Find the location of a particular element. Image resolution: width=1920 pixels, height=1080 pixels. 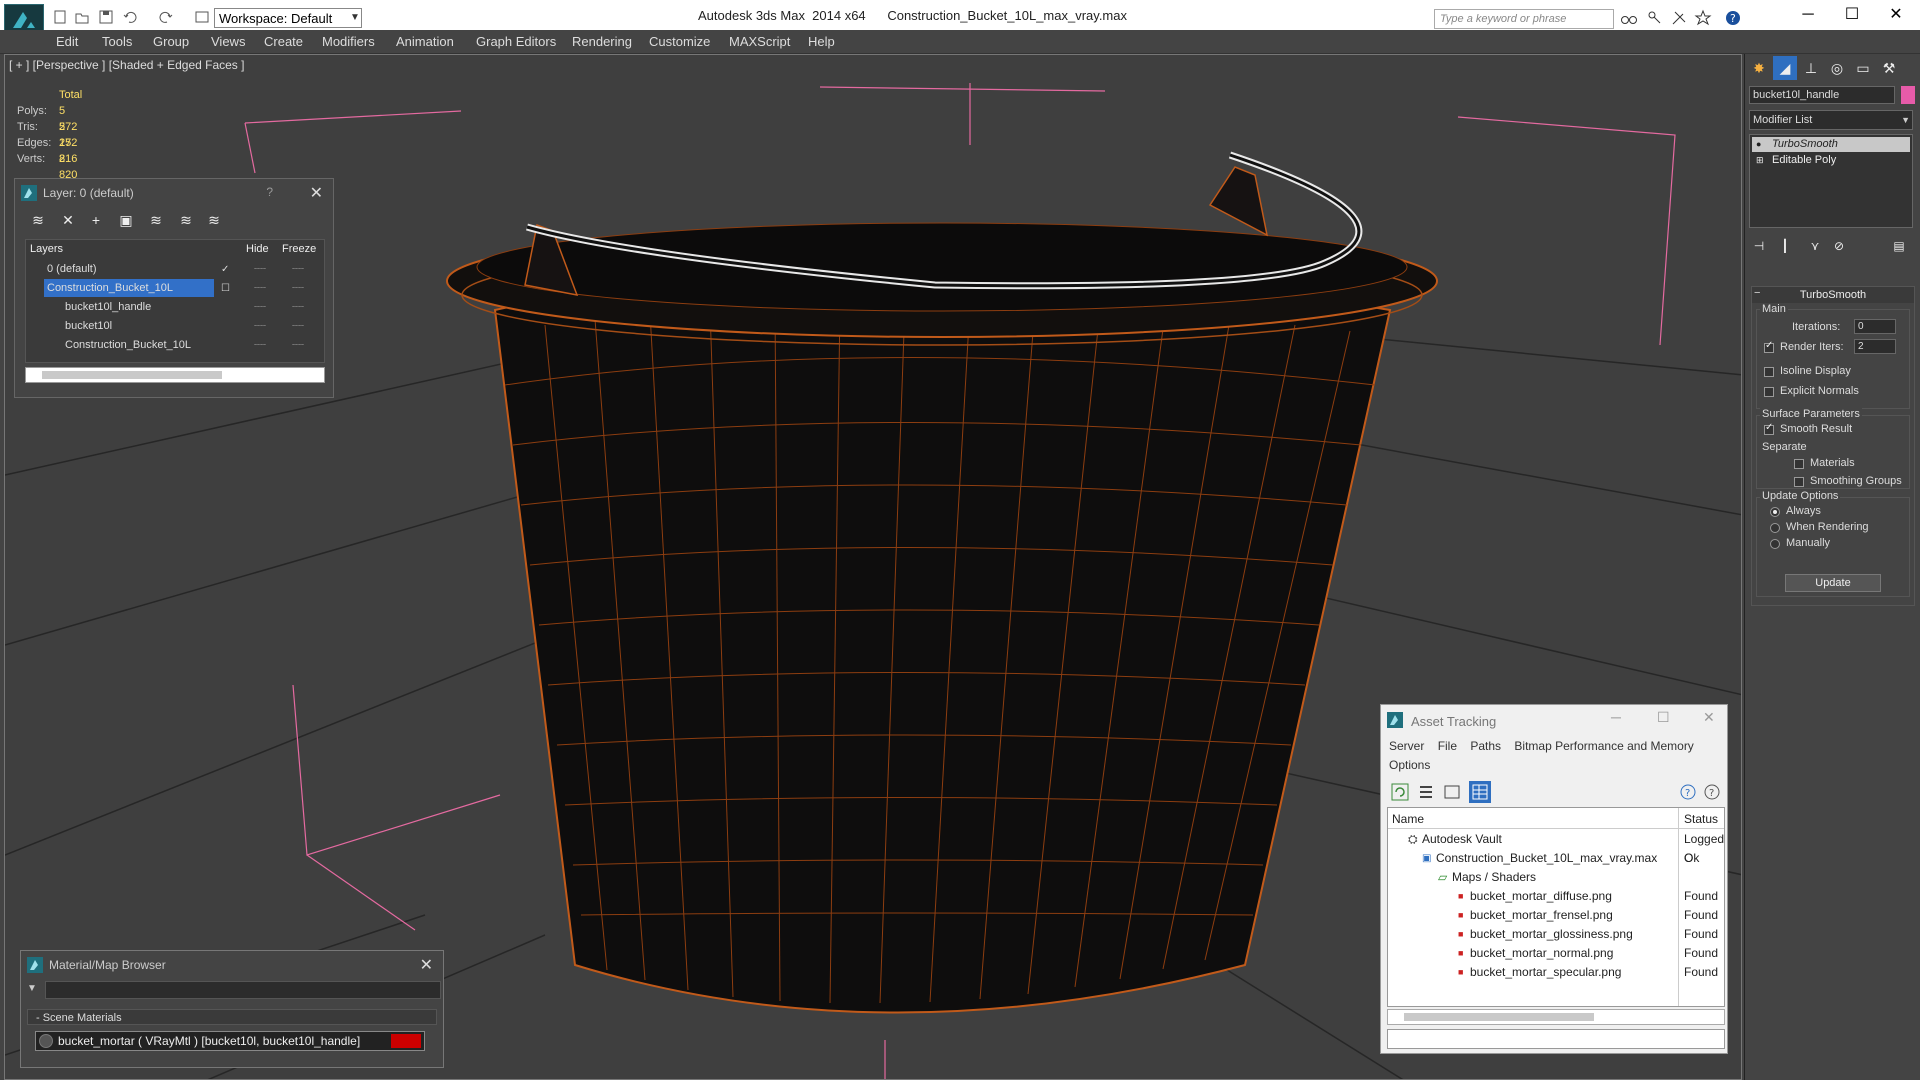

material-browser-header: Material/Map Browser ✕ is located at coordinates (232, 965).